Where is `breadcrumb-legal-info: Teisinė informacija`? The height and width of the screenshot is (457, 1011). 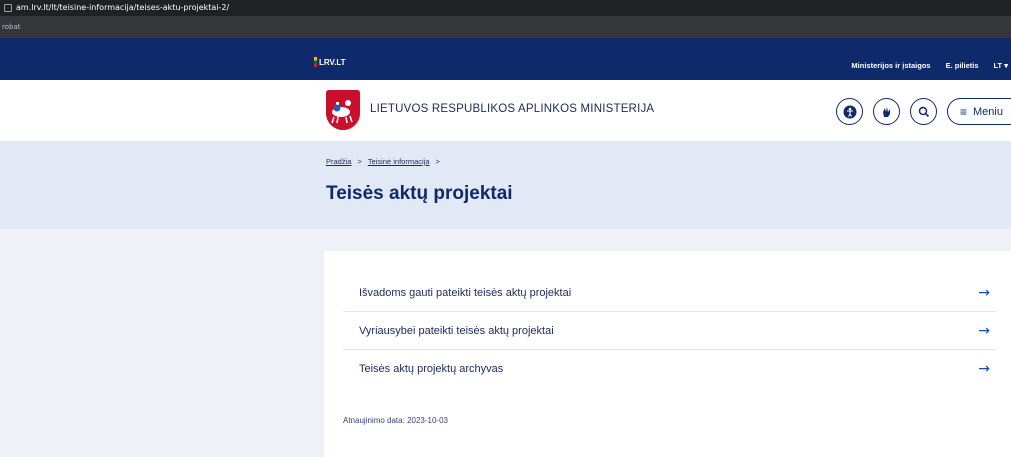
breadcrumb-legal-info: Teisinė informacija is located at coordinates (399, 161).